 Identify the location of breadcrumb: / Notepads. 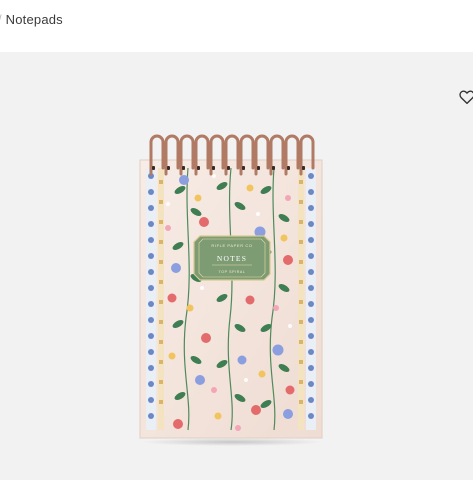
(236, 26).